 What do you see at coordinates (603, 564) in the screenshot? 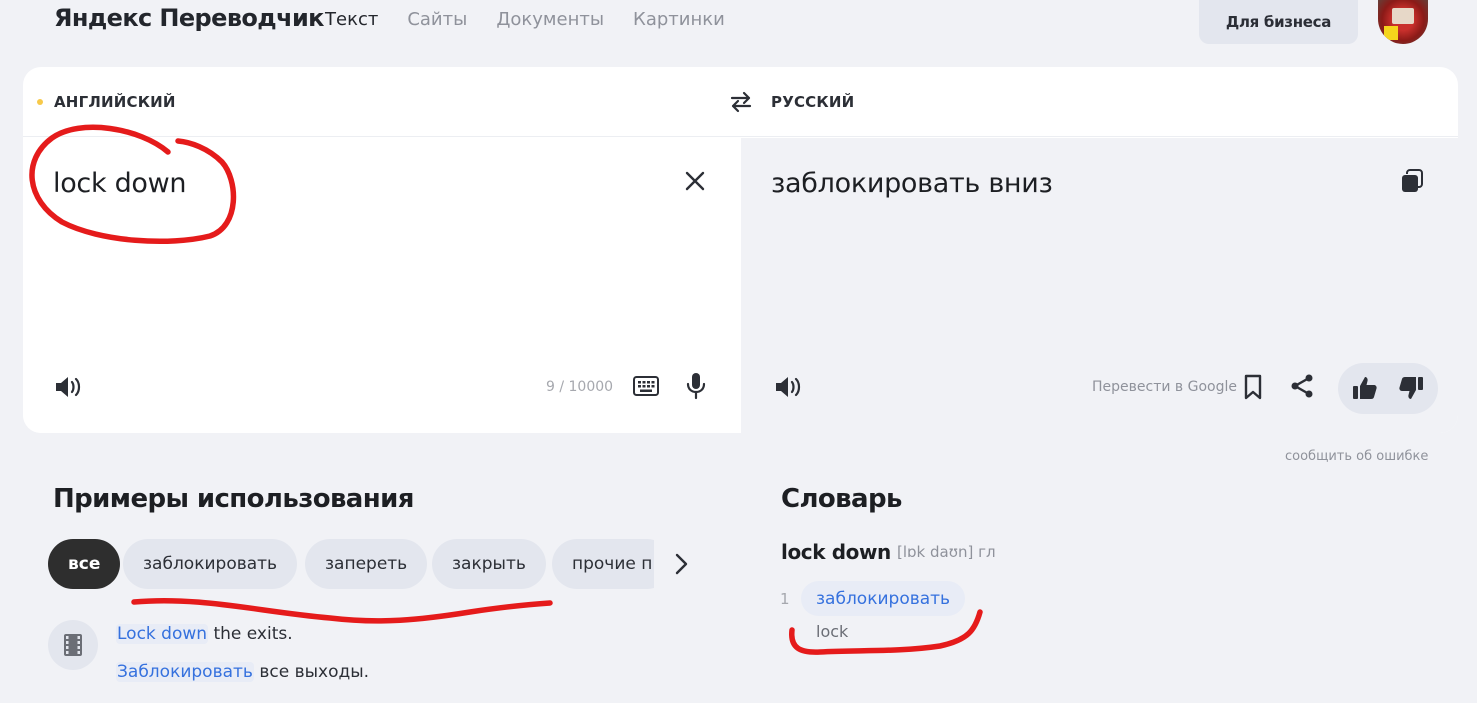
I see `chip-other: прочие п` at bounding box center [603, 564].